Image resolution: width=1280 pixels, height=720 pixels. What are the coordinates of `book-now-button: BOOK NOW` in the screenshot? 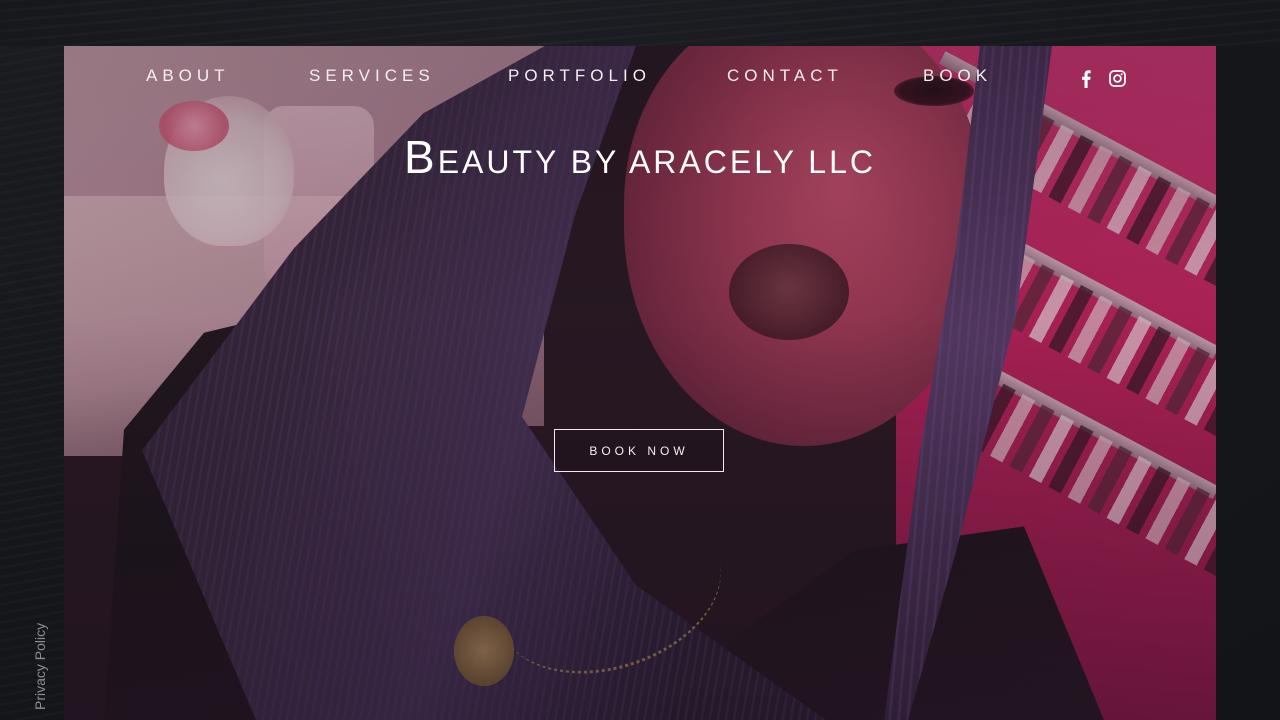 It's located at (639, 450).